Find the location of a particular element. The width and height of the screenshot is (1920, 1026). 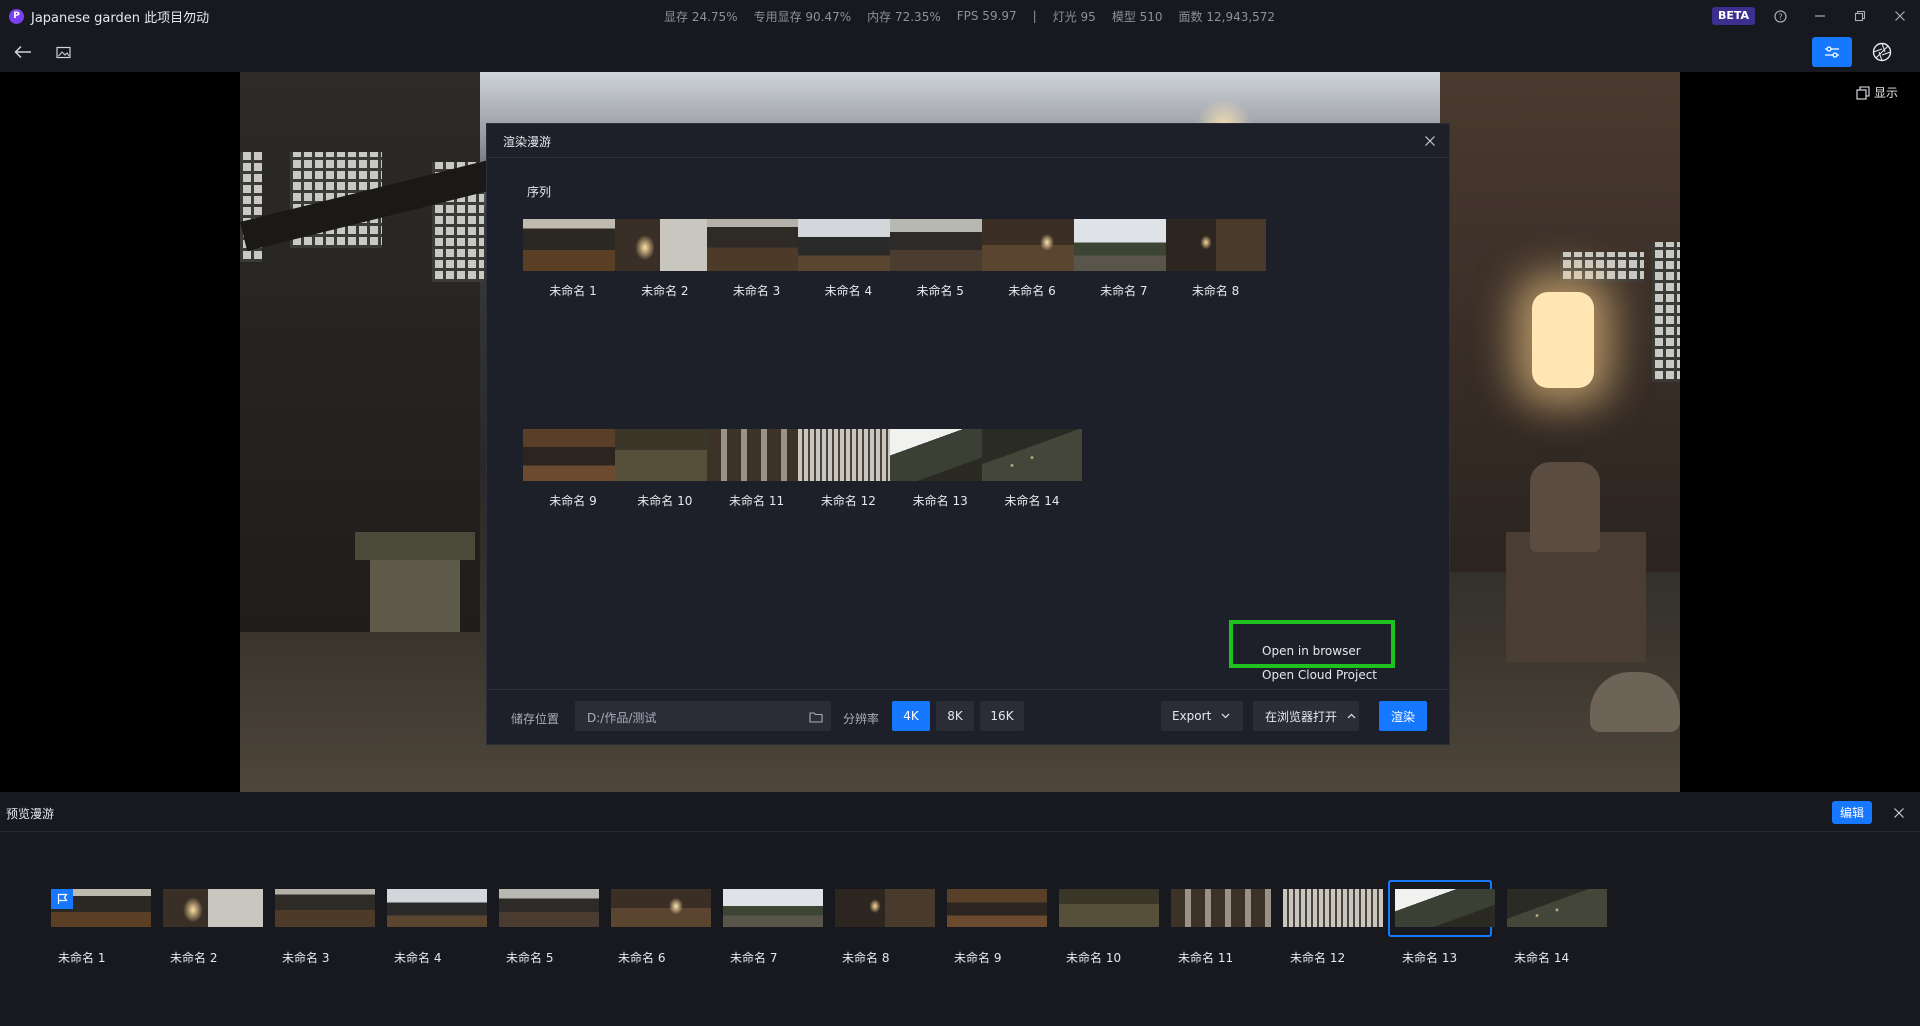

folder-icon is located at coordinates (816, 717).